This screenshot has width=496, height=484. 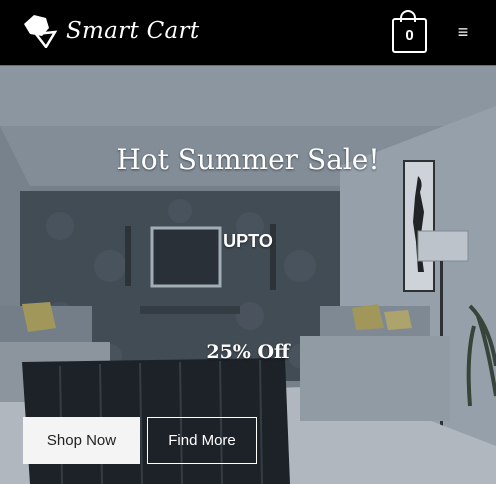 I want to click on cube-logo-icon, so click(x=40, y=31).